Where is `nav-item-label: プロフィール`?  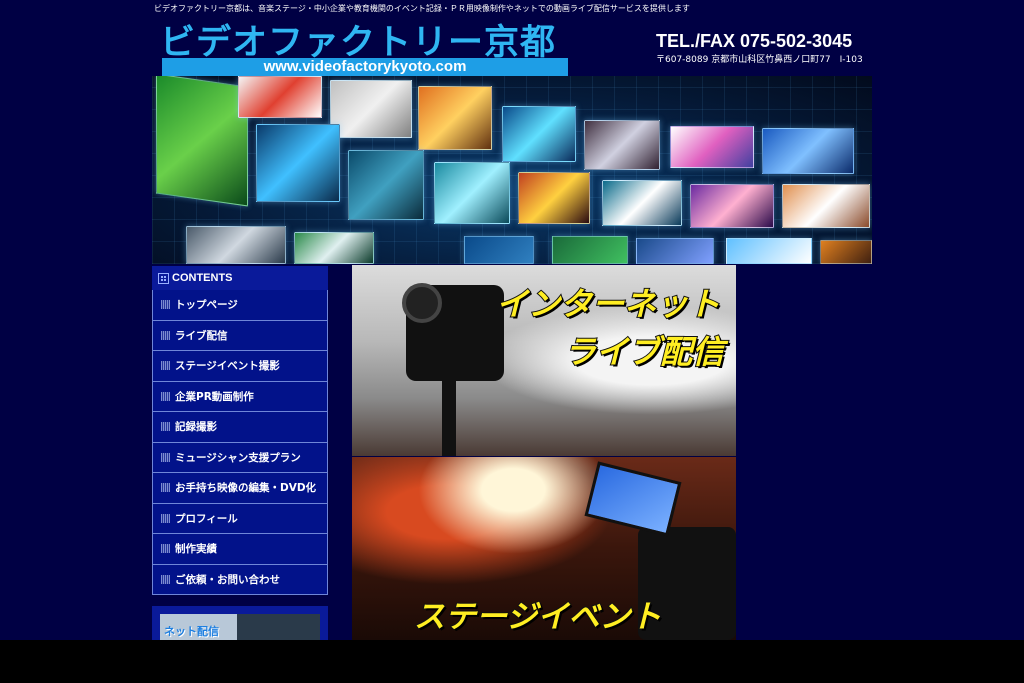 nav-item-label: プロフィール is located at coordinates (206, 518).